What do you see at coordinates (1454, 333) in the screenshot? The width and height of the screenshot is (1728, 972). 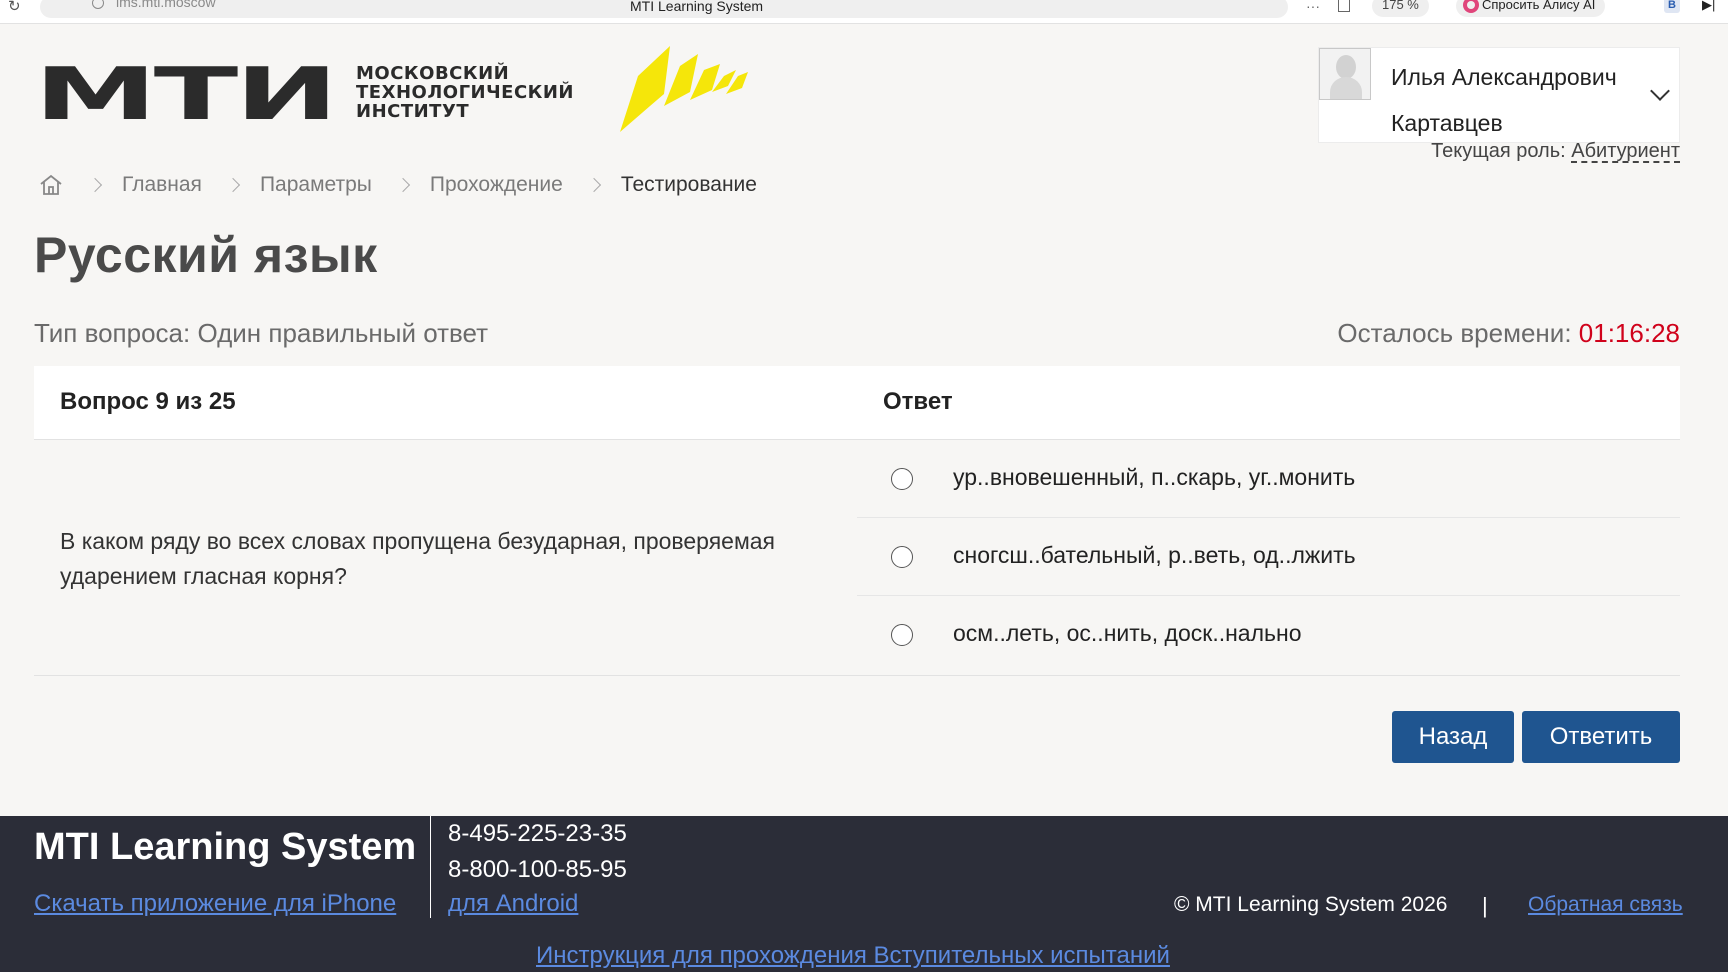 I see `time-label: Осталось времени:` at bounding box center [1454, 333].